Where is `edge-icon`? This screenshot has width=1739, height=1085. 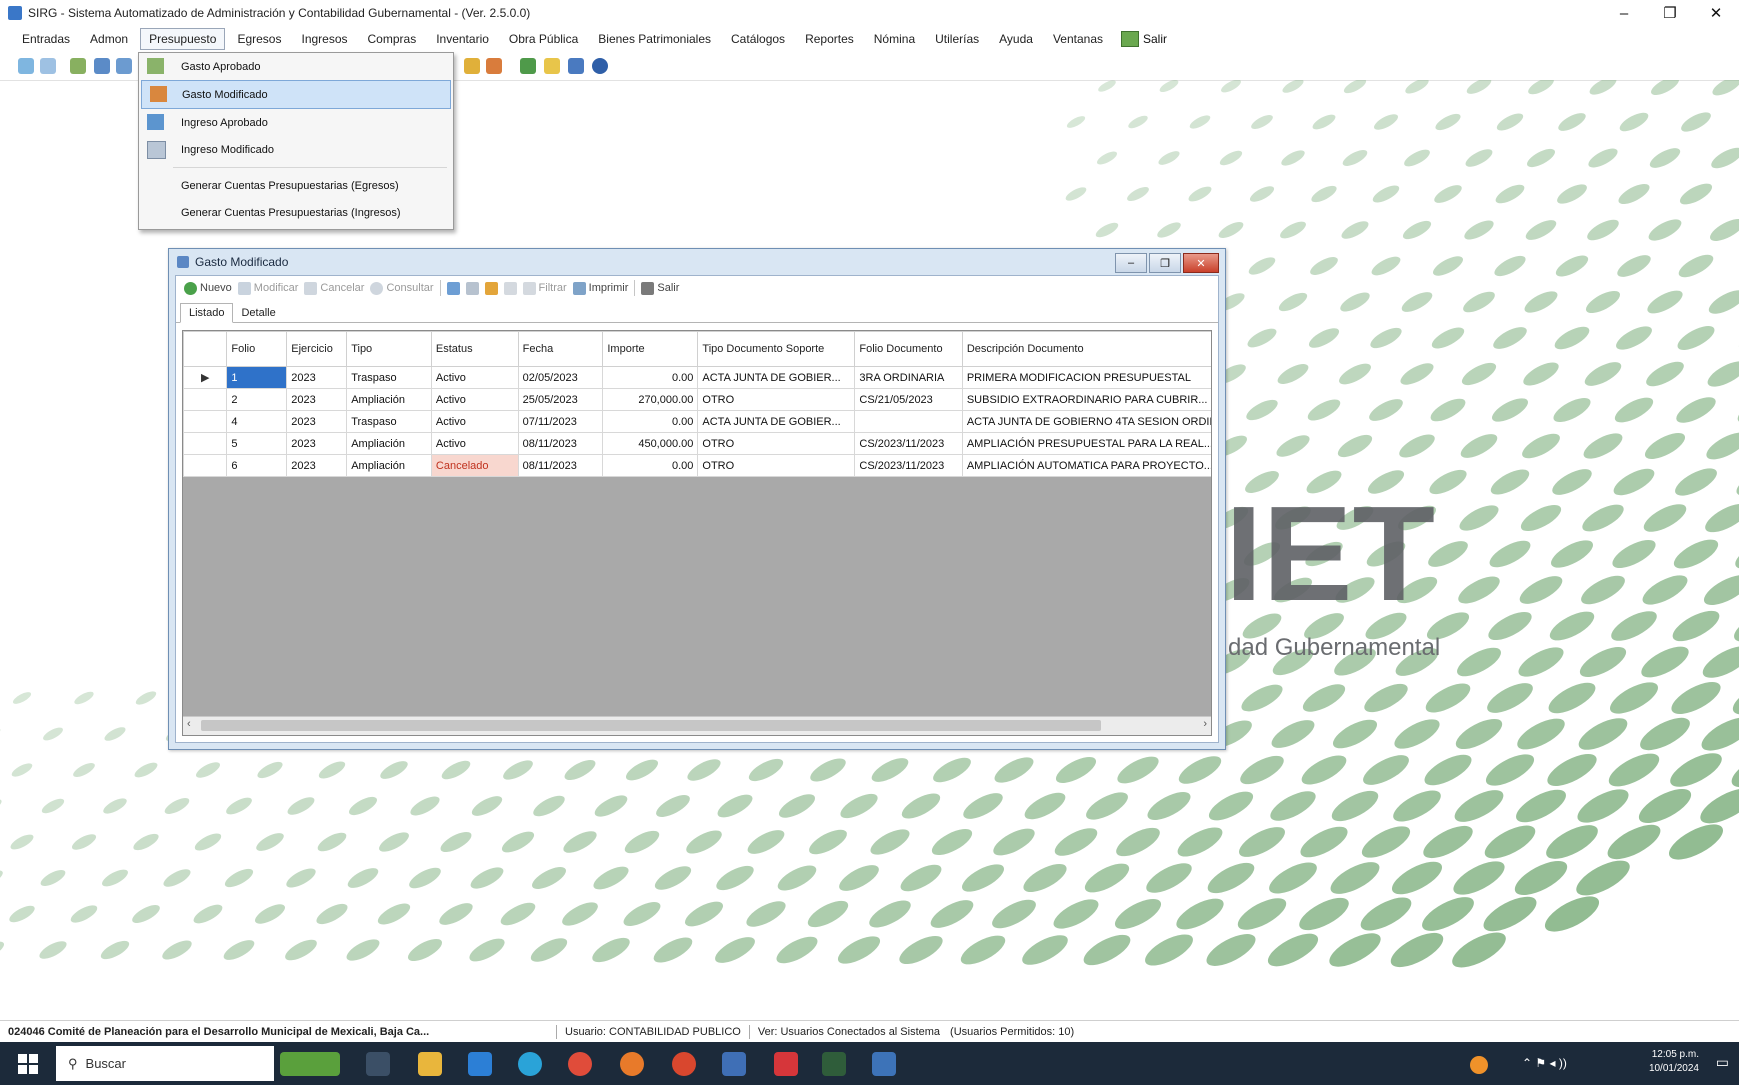 edge-icon is located at coordinates (530, 1064).